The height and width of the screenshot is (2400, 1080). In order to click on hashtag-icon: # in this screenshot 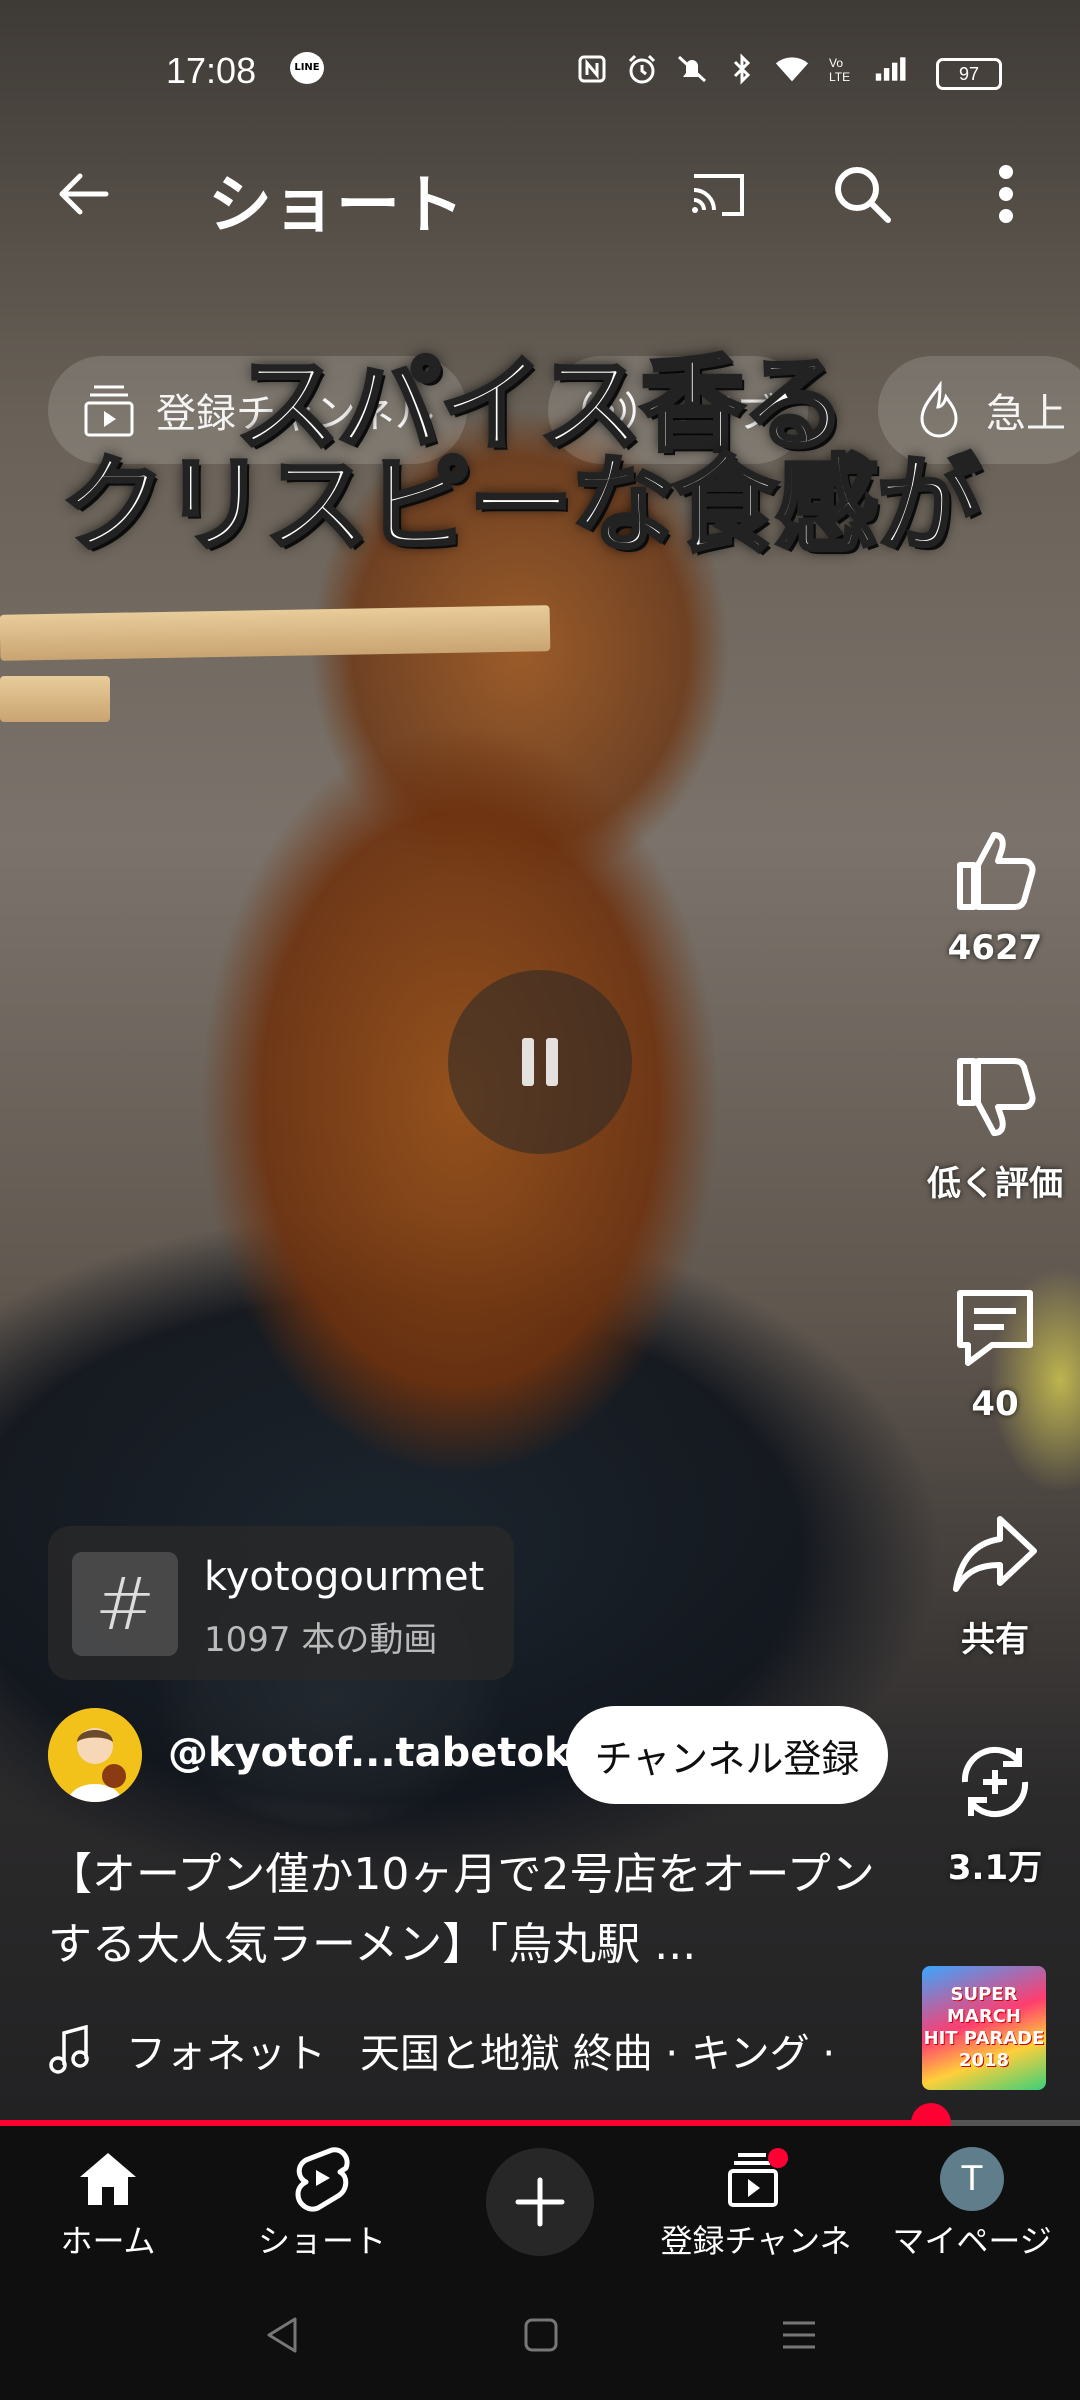, I will do `click(125, 1604)`.